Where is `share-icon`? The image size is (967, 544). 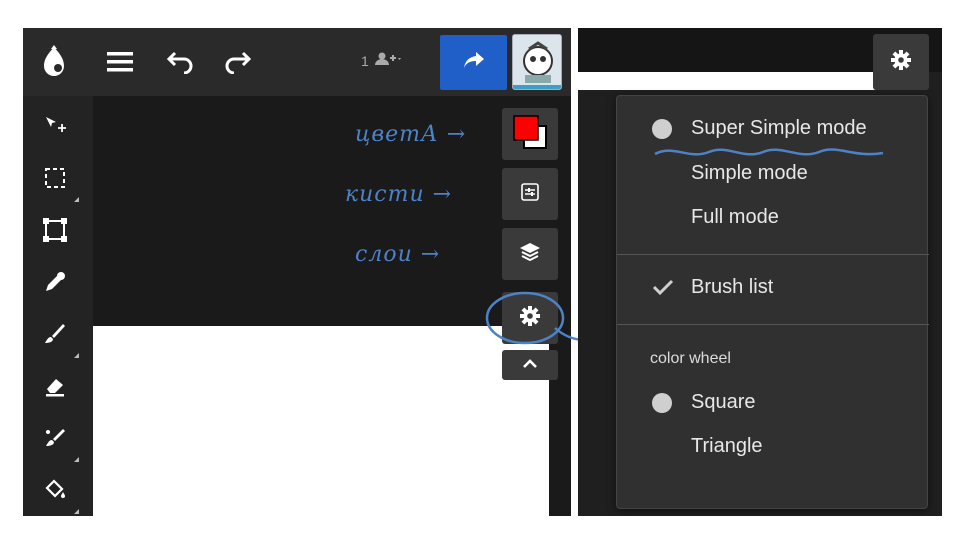
share-icon is located at coordinates (474, 62).